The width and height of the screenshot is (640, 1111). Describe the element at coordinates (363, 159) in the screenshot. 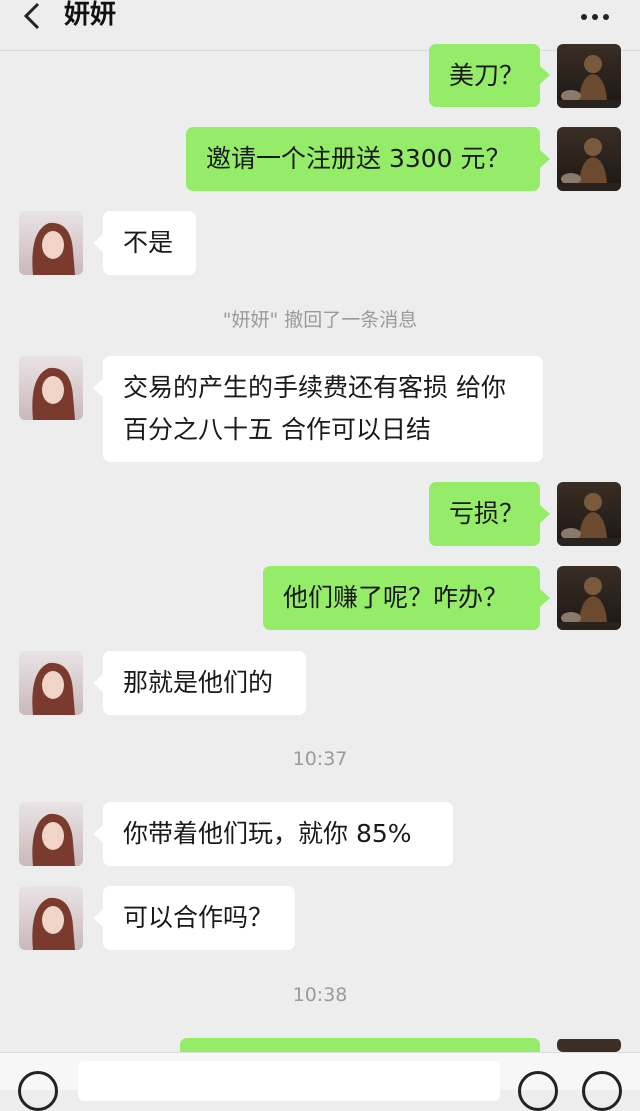

I see `message-bubble-outgoing: 邀请一个注册送 3300 元？` at that location.